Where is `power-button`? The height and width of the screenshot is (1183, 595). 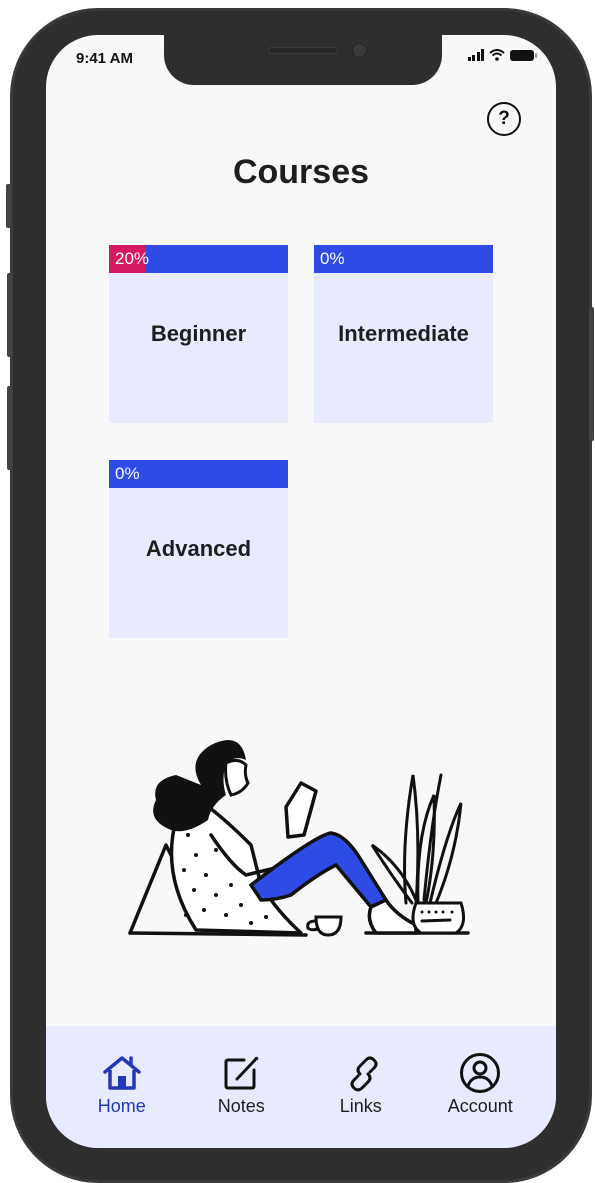
power-button is located at coordinates (591, 374).